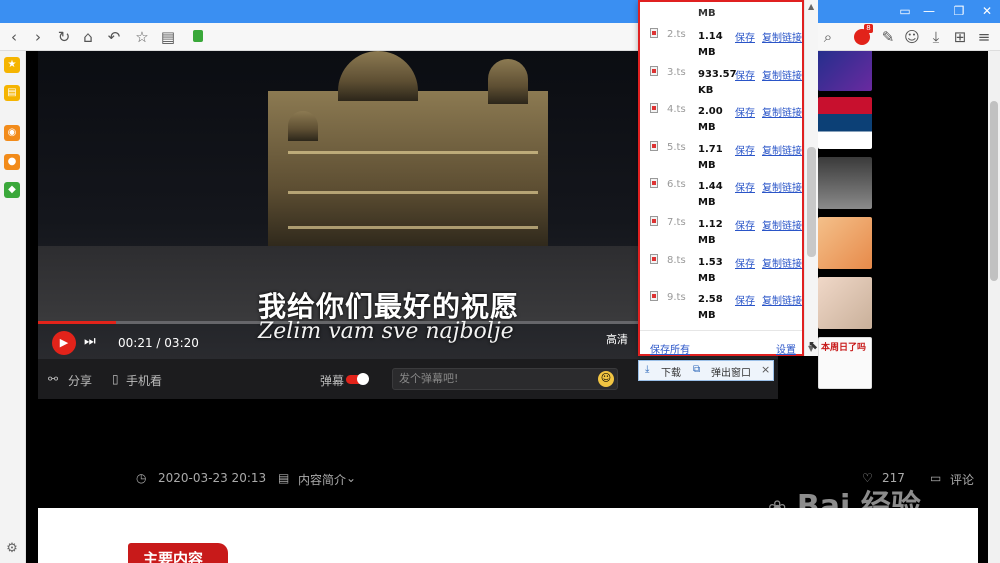 This screenshot has width=1000, height=563. What do you see at coordinates (212, 478) in the screenshot?
I see `publish-date: 2020-03-23 20:13` at bounding box center [212, 478].